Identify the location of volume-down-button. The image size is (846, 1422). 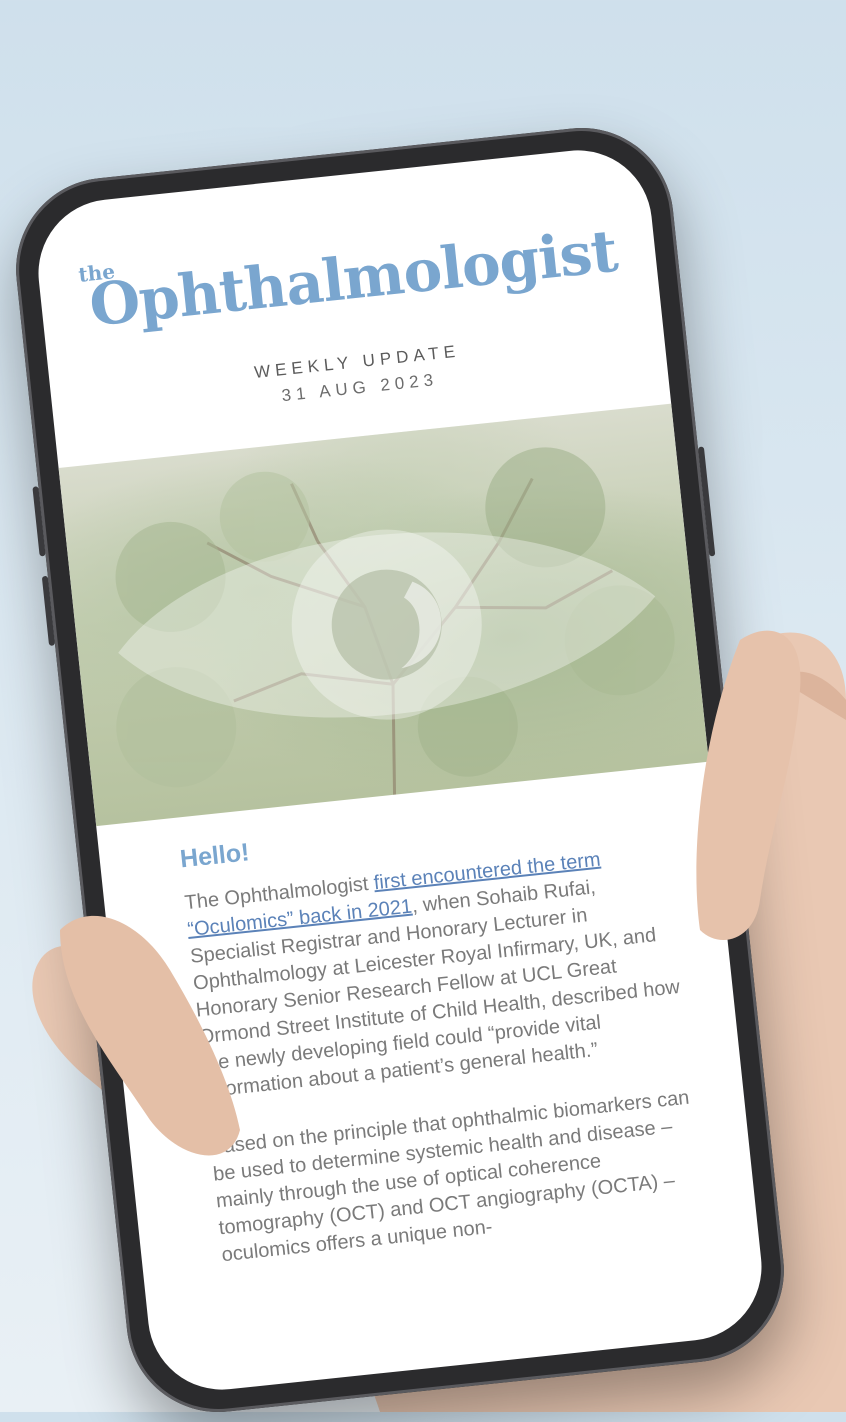
(48, 610).